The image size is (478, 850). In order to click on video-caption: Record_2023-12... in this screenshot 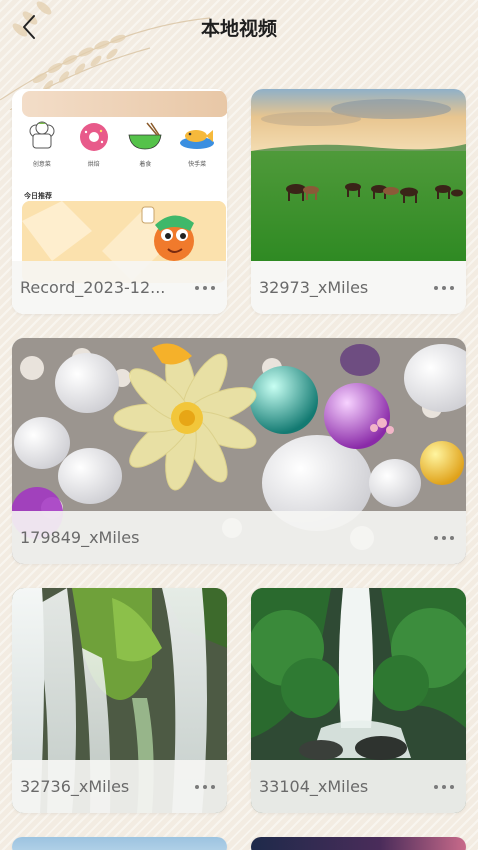, I will do `click(119, 287)`.